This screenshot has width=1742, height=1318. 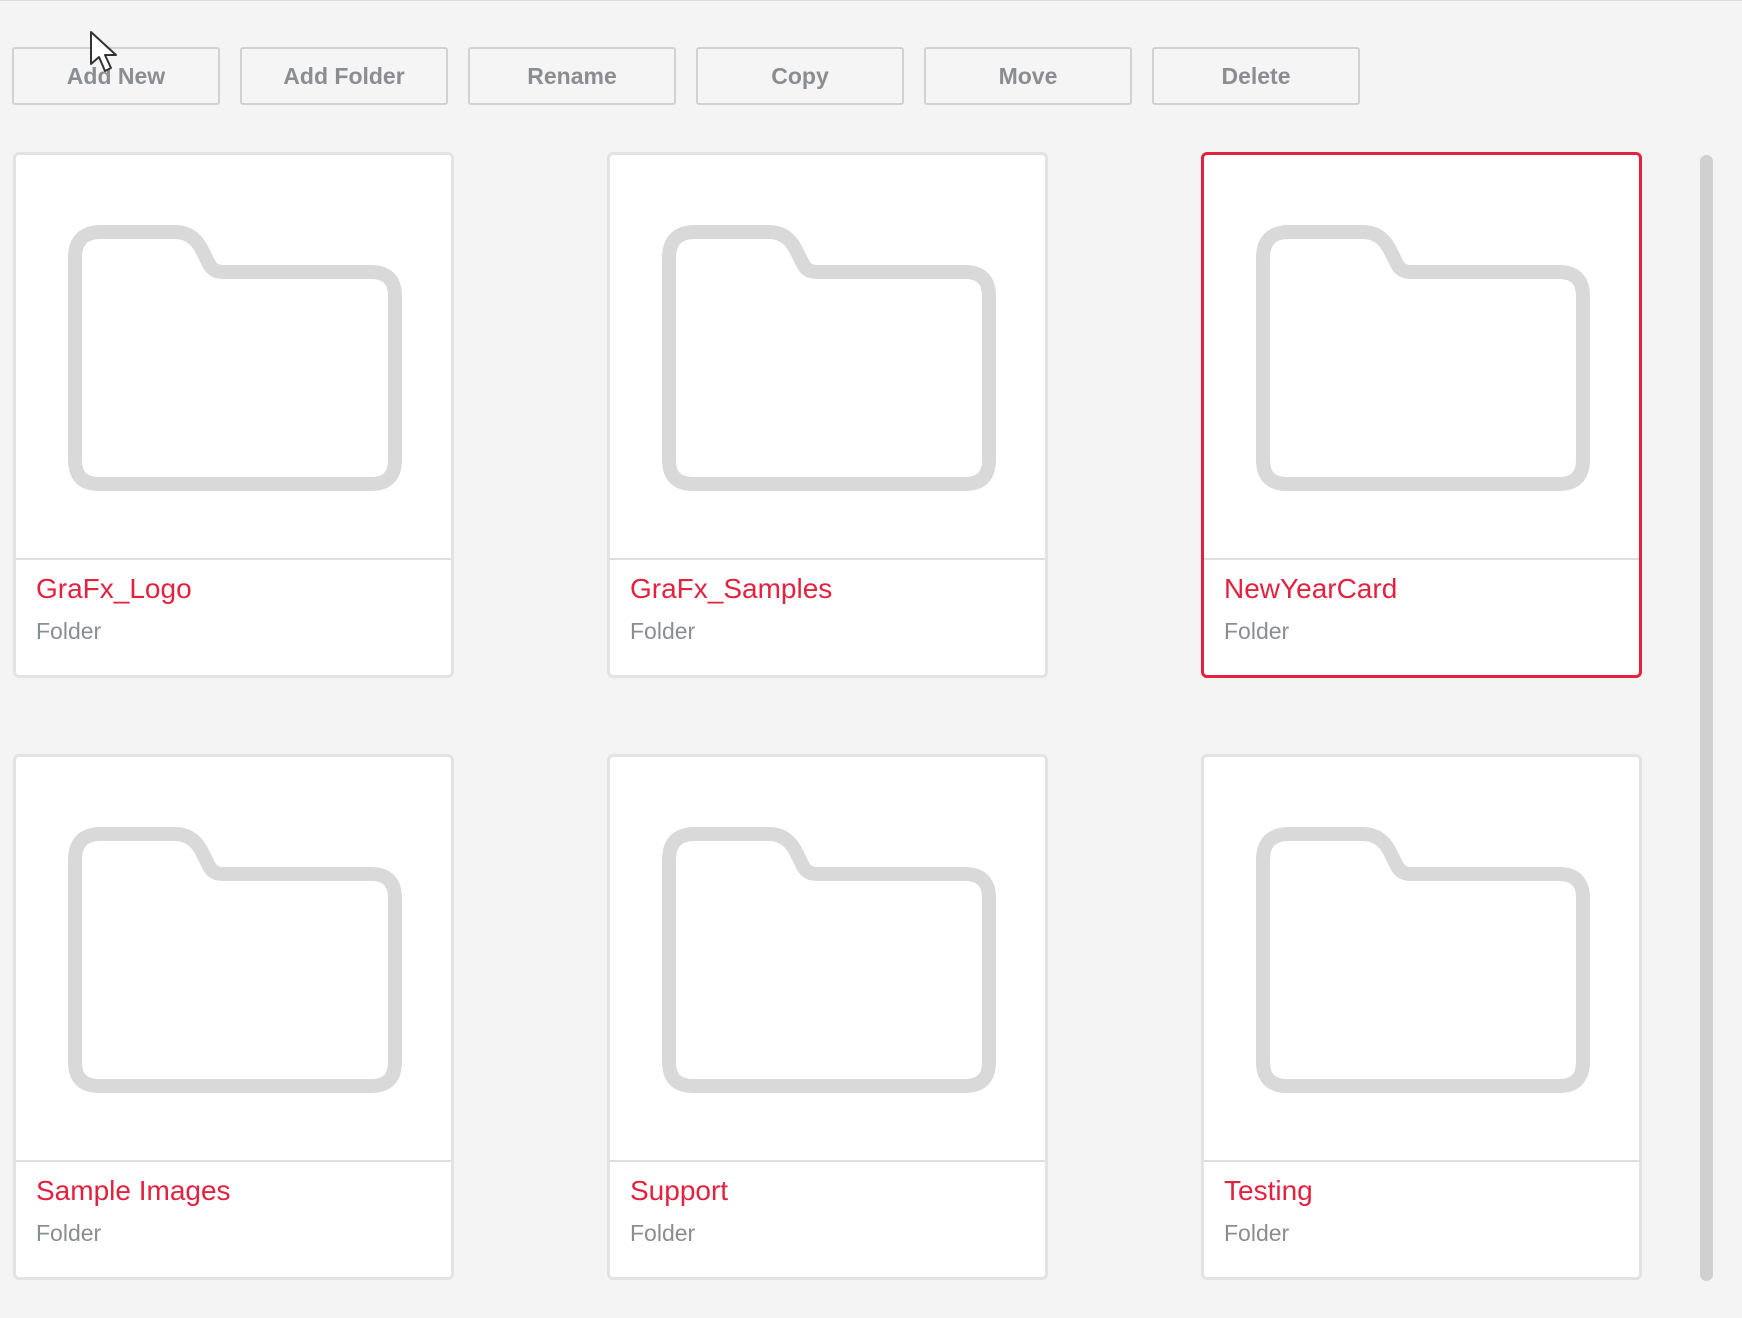 What do you see at coordinates (344, 76) in the screenshot?
I see `add-folder-button: Add Folder` at bounding box center [344, 76].